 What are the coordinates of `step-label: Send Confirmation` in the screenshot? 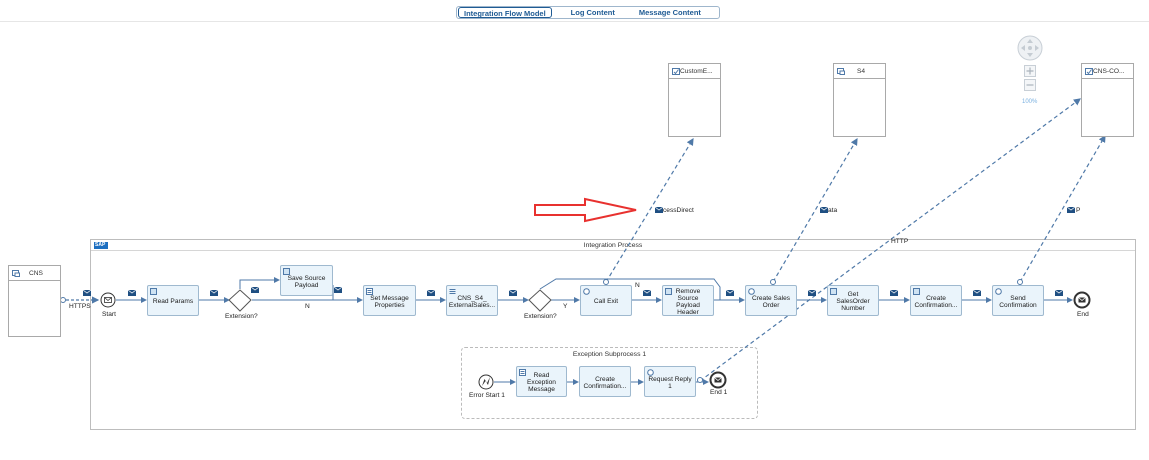 It's located at (1018, 301).